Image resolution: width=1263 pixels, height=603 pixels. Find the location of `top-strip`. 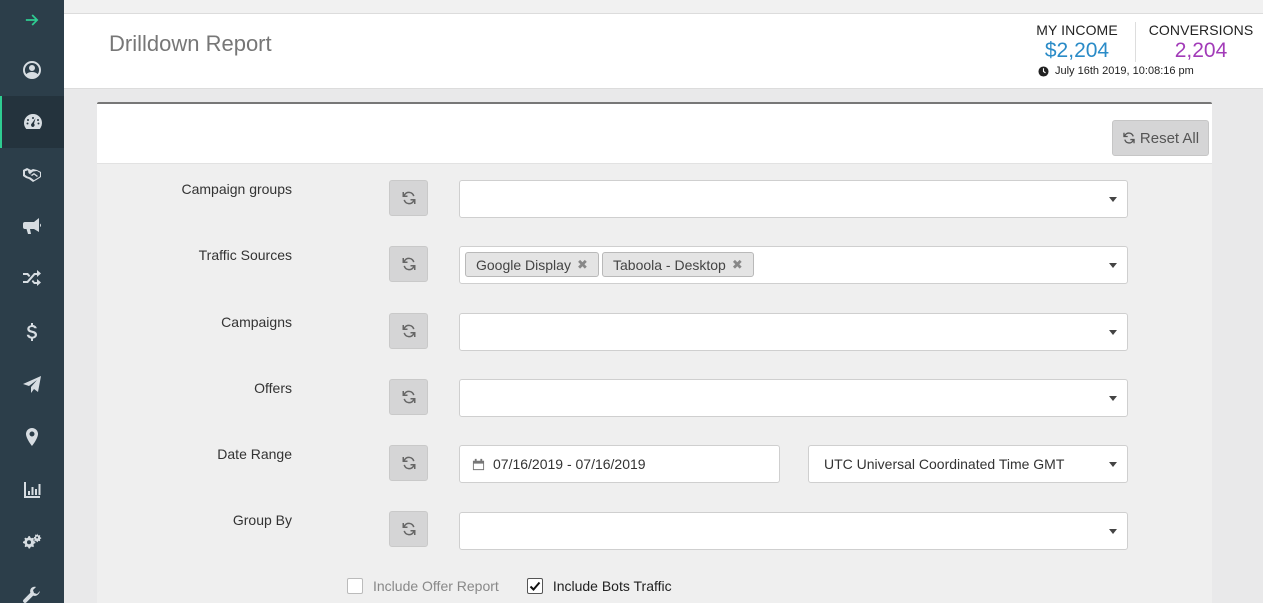

top-strip is located at coordinates (663, 7).